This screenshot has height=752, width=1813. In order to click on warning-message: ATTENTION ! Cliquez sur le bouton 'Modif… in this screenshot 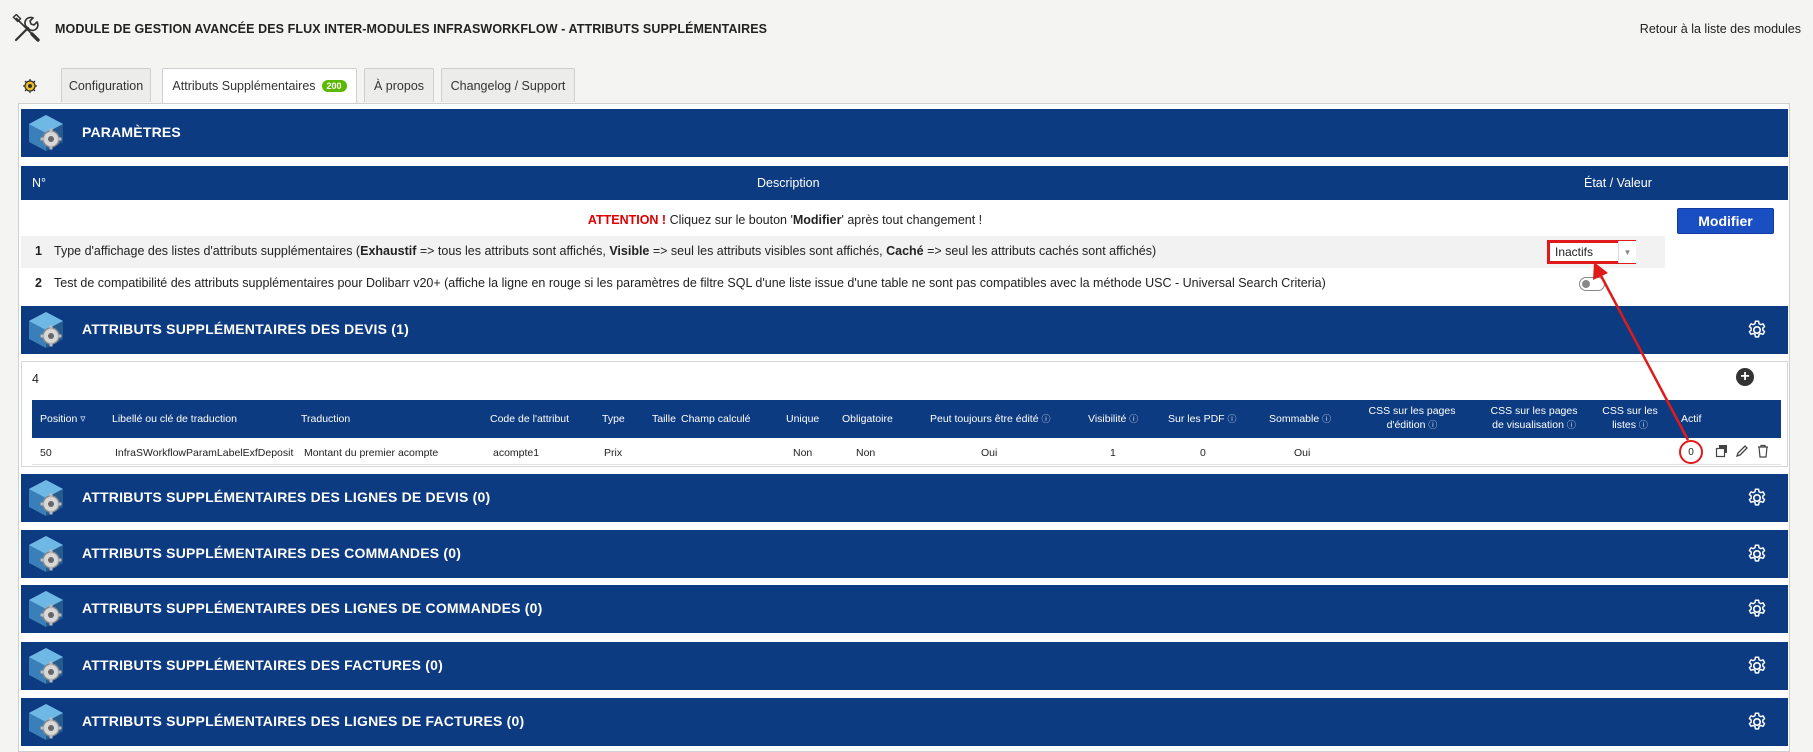, I will do `click(785, 220)`.